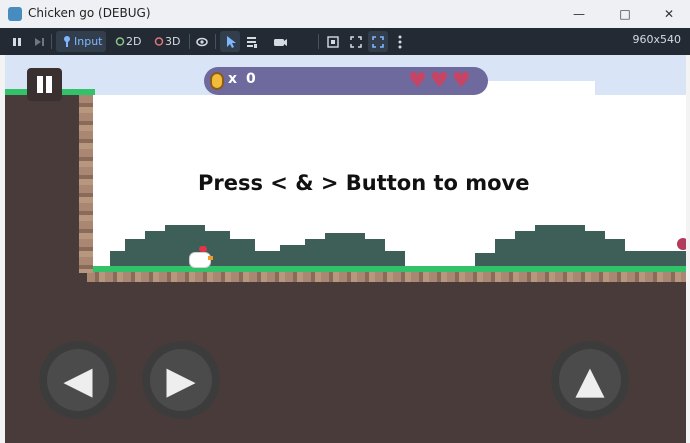  Describe the element at coordinates (86, 184) in the screenshot. I see `cliff-rock-edge` at that location.